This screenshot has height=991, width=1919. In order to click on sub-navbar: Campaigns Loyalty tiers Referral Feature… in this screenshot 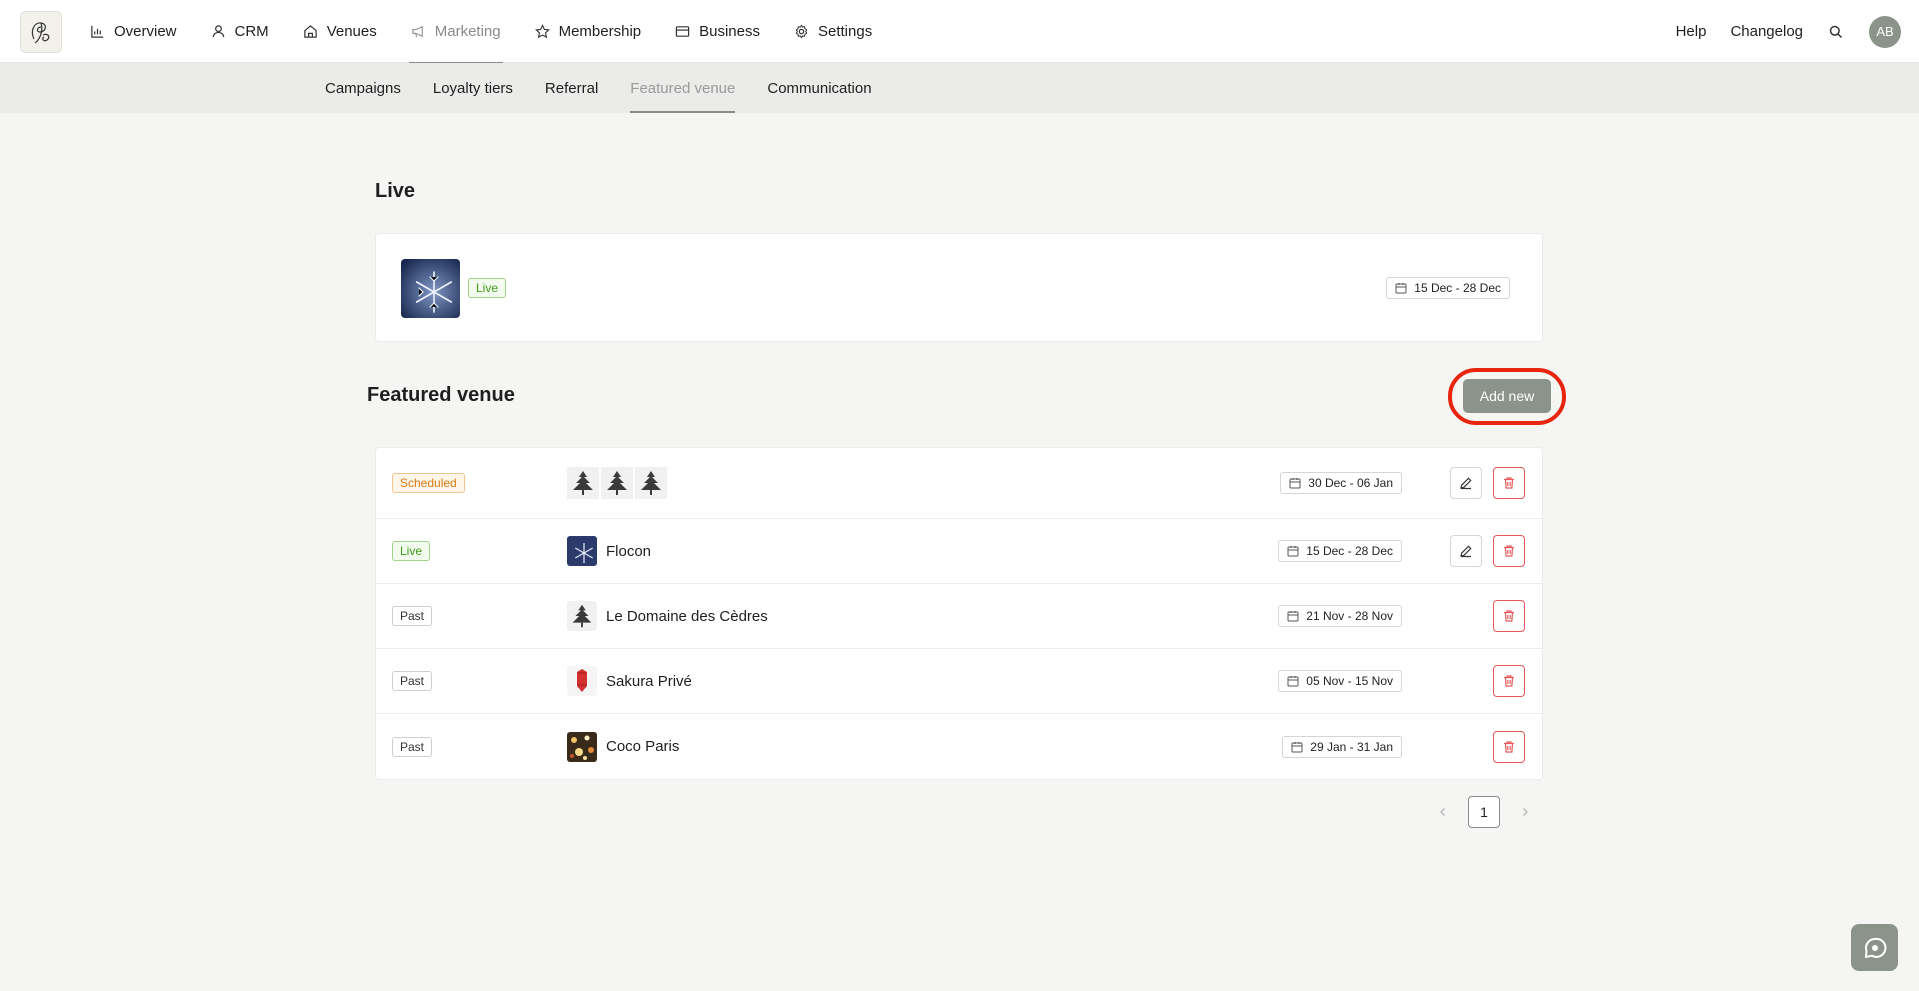, I will do `click(959, 88)`.